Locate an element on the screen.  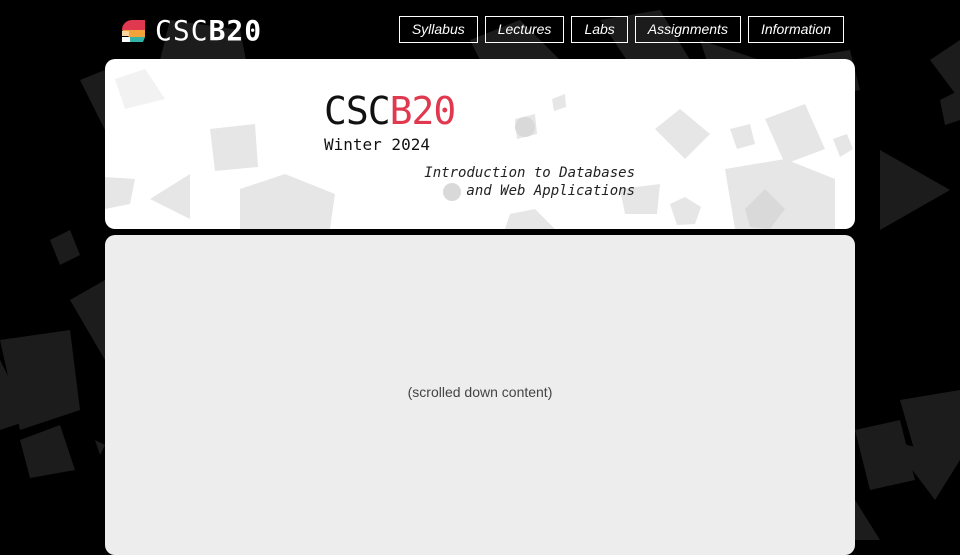
subtitle-line-2: and Web Applications is located at coordinates (550, 191).